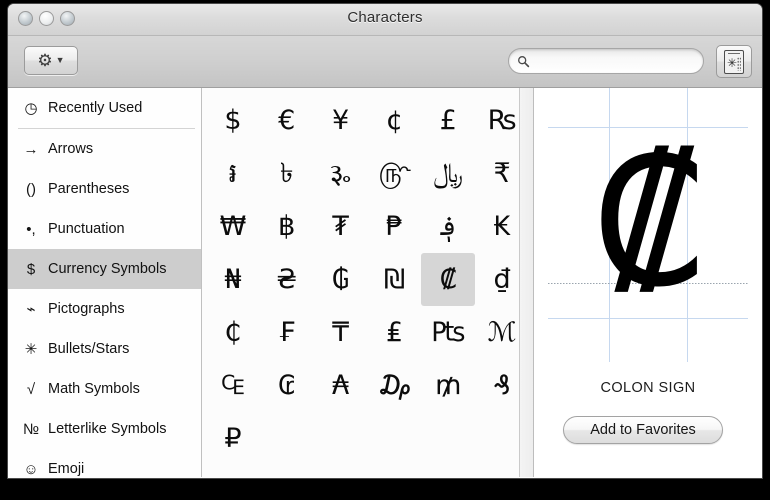  Describe the element at coordinates (95, 108) in the screenshot. I see `sidebar-item-label: Recently Used` at that location.